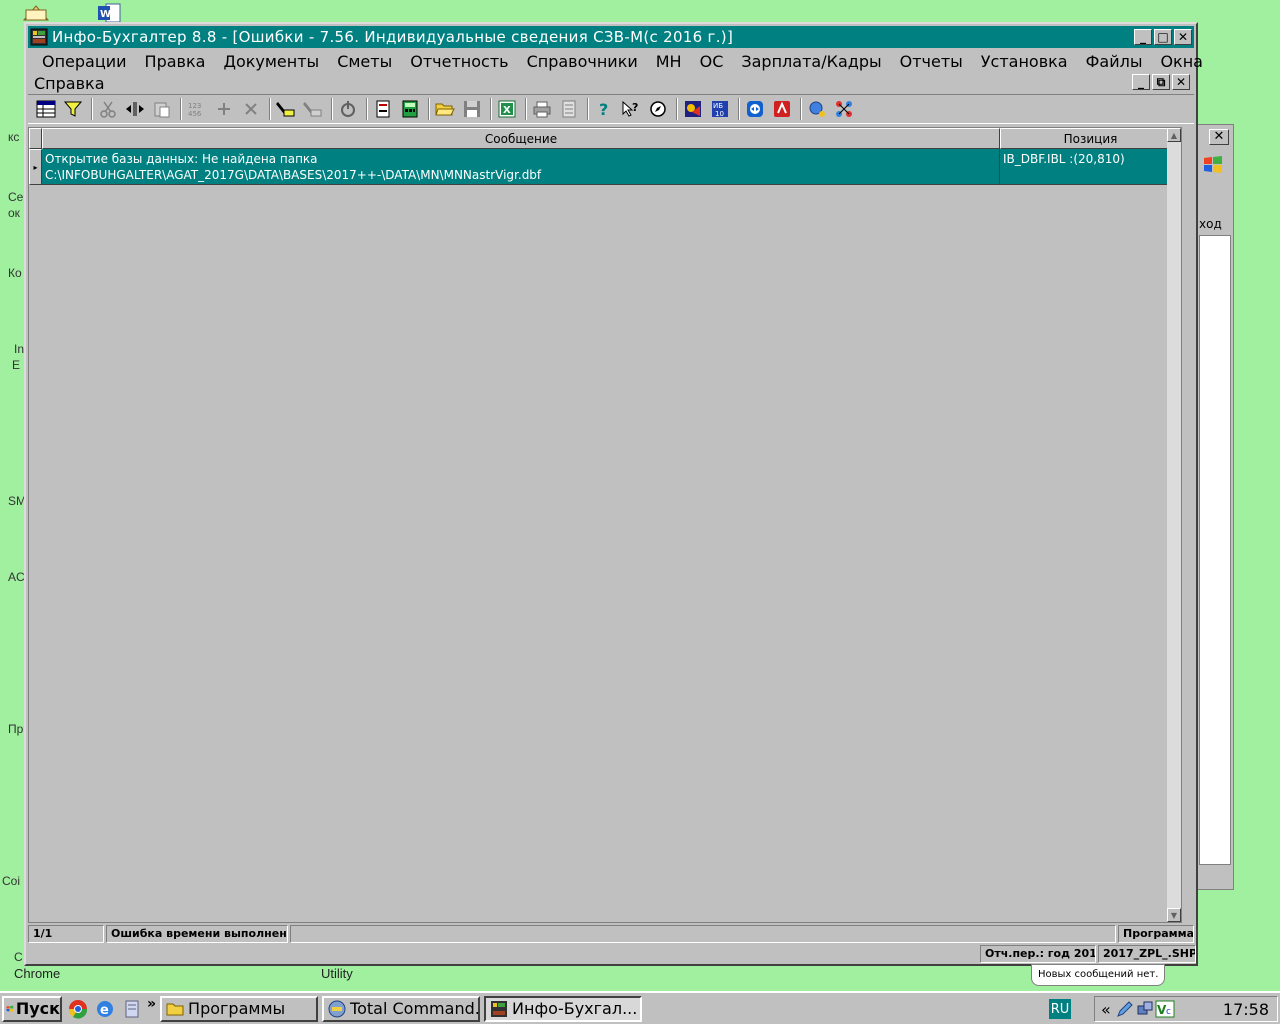 The height and width of the screenshot is (1024, 1280). What do you see at coordinates (817, 109) in the screenshot?
I see `web-button` at bounding box center [817, 109].